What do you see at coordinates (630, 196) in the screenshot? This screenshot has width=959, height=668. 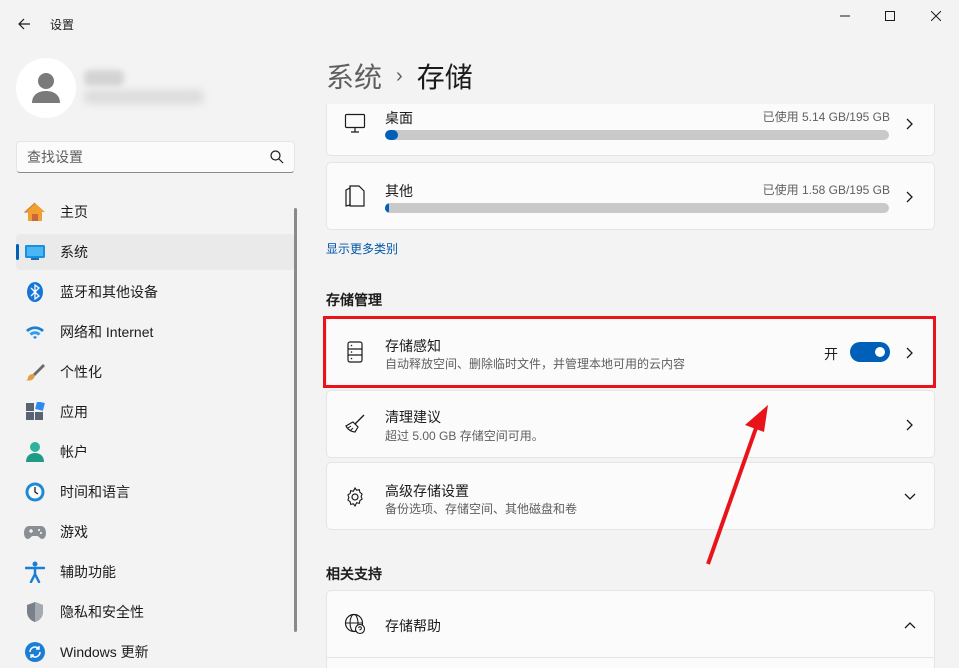 I see `storage-category-other: 其他 已使用 1.58 GB/195 GB` at bounding box center [630, 196].